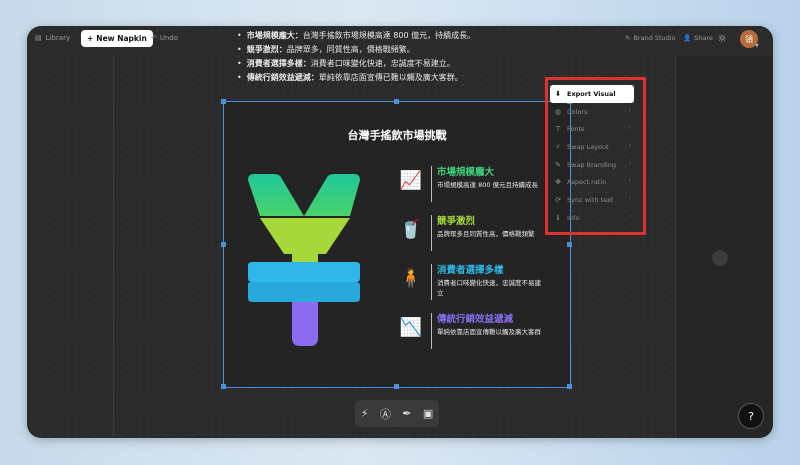 The height and width of the screenshot is (465, 800). I want to click on menu-item-sync-with-text: ⟳ Sync with text ›, so click(592, 200).